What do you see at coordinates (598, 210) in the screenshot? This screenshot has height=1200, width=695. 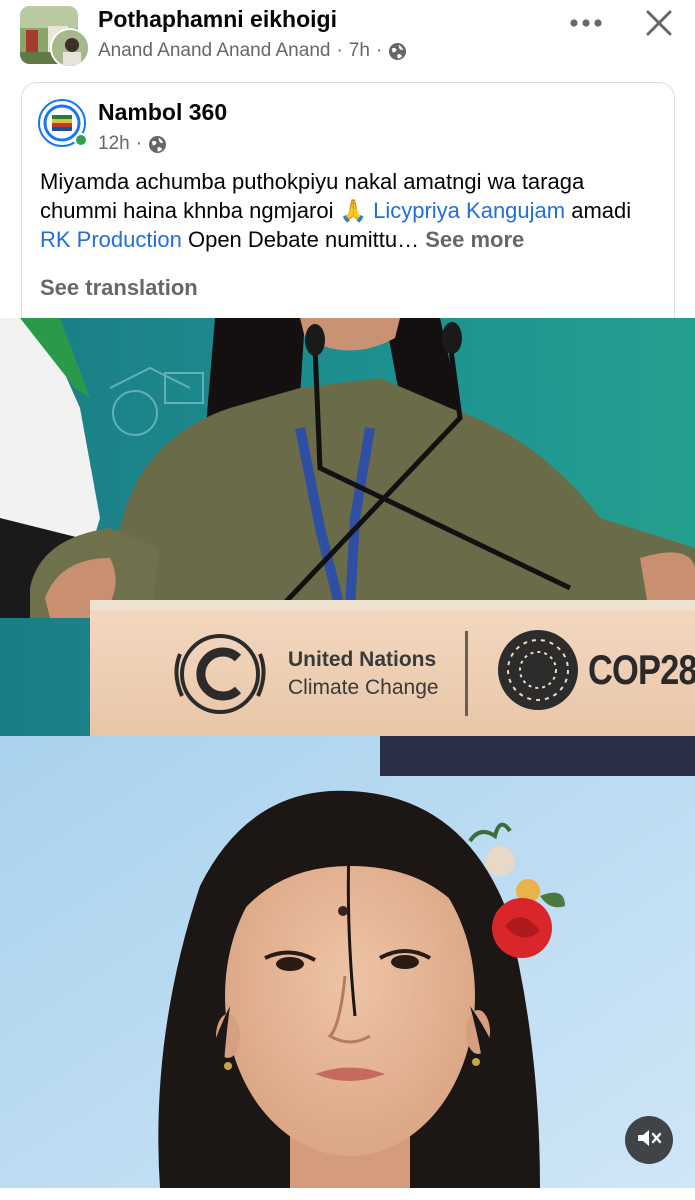 I see `post-text-part: amadi` at bounding box center [598, 210].